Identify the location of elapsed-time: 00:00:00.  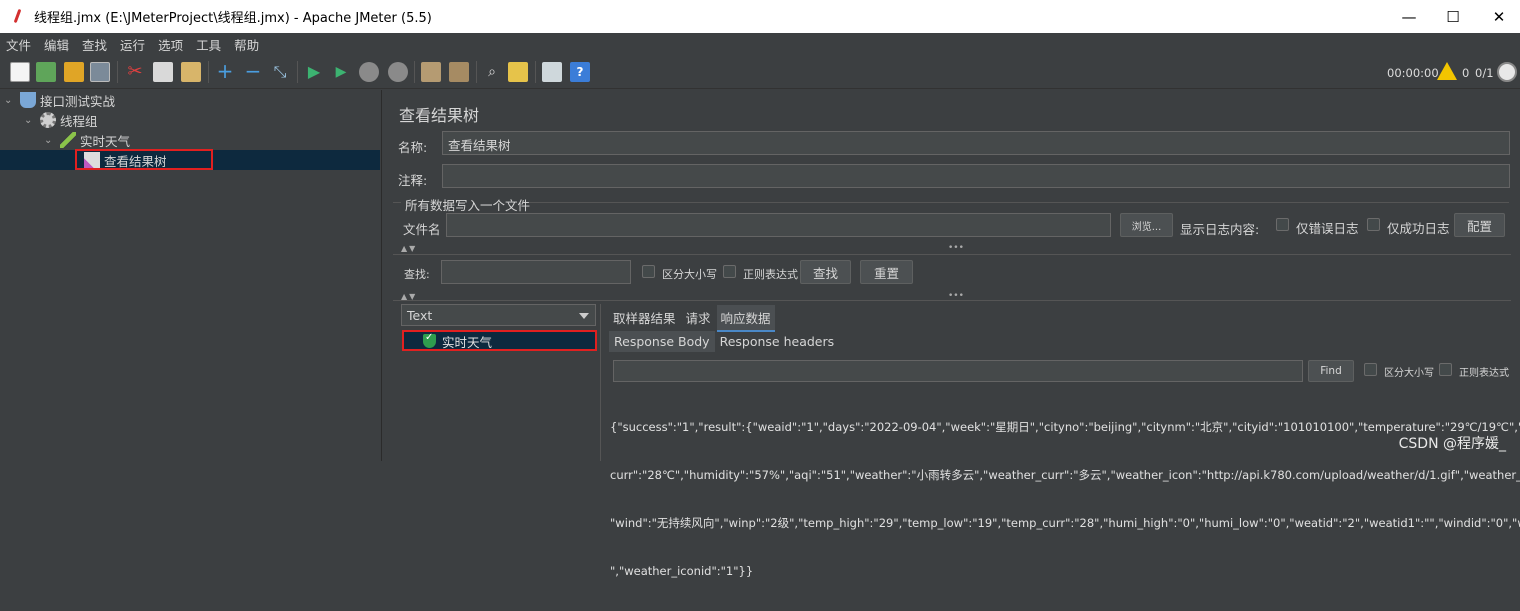
(1413, 73).